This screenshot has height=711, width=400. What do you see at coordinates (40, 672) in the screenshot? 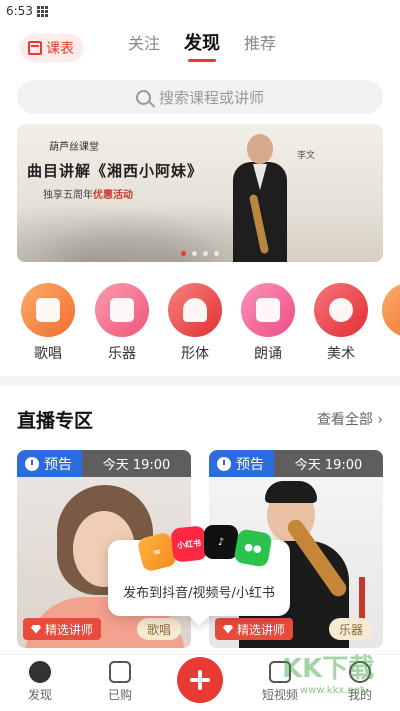
I see `compass-icon` at bounding box center [40, 672].